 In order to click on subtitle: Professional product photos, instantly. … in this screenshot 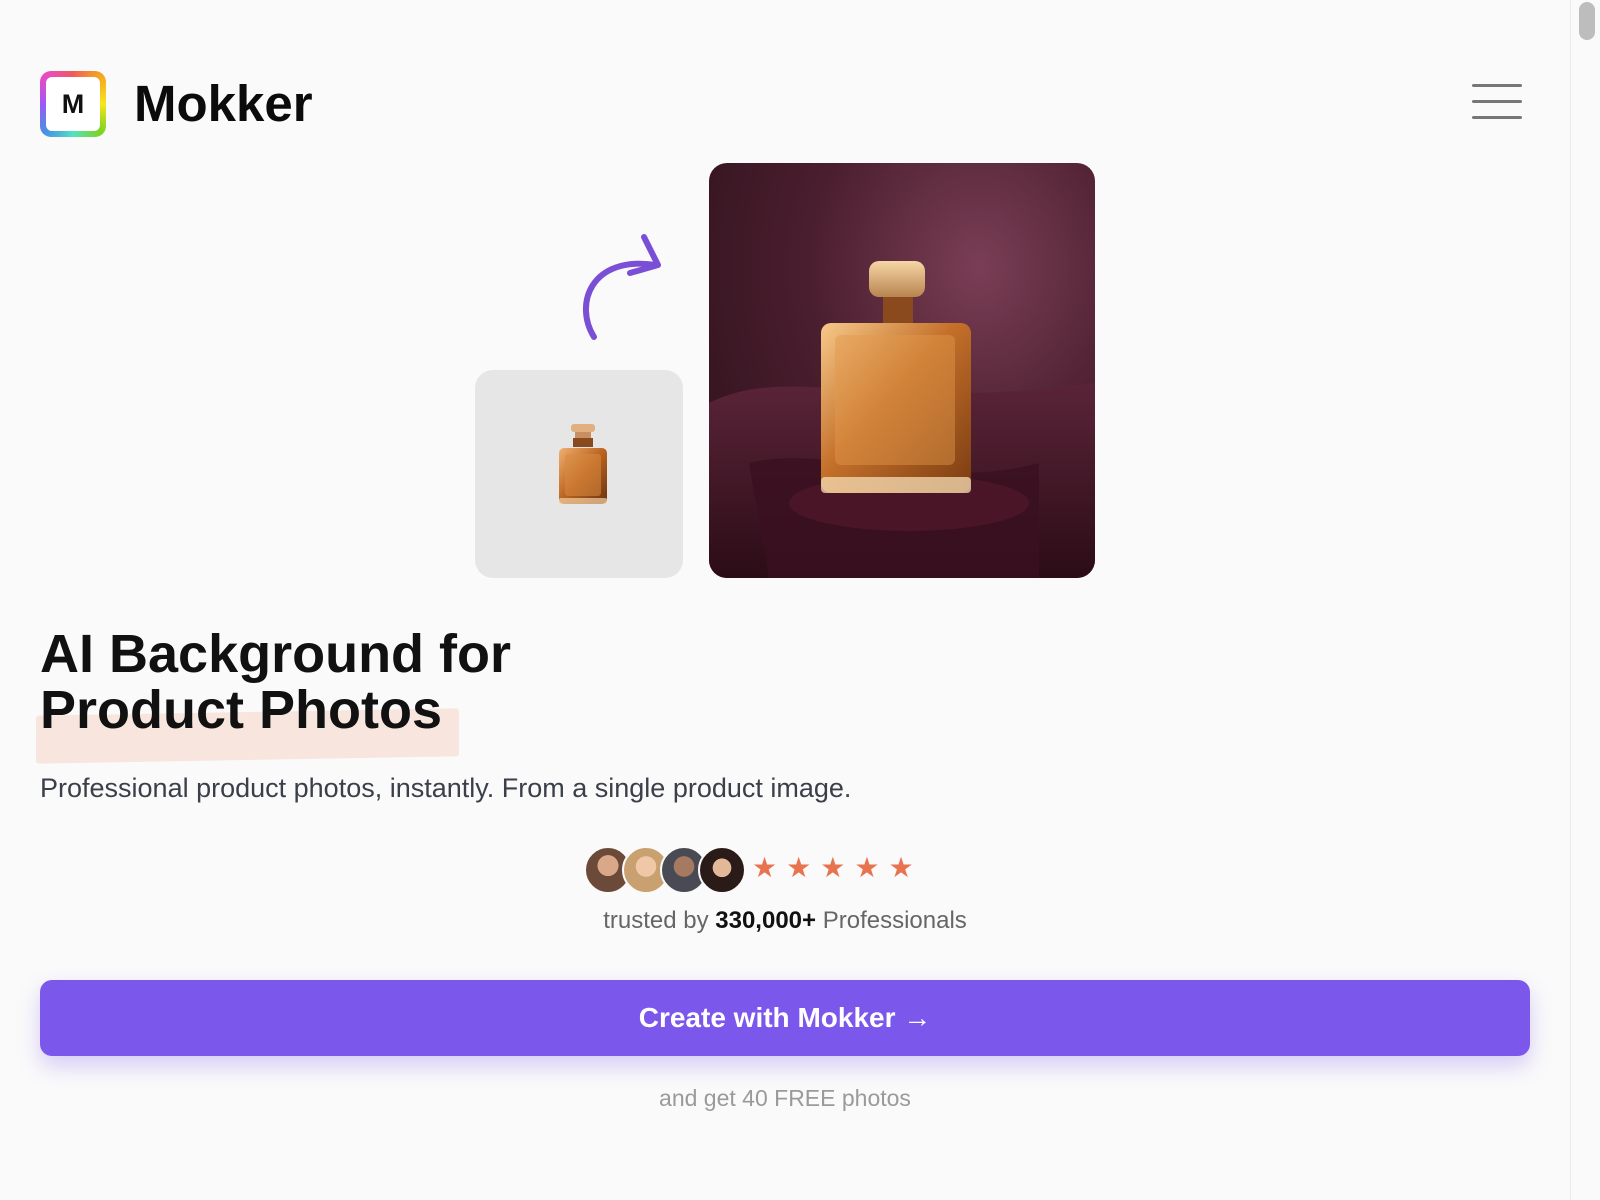, I will do `click(446, 788)`.